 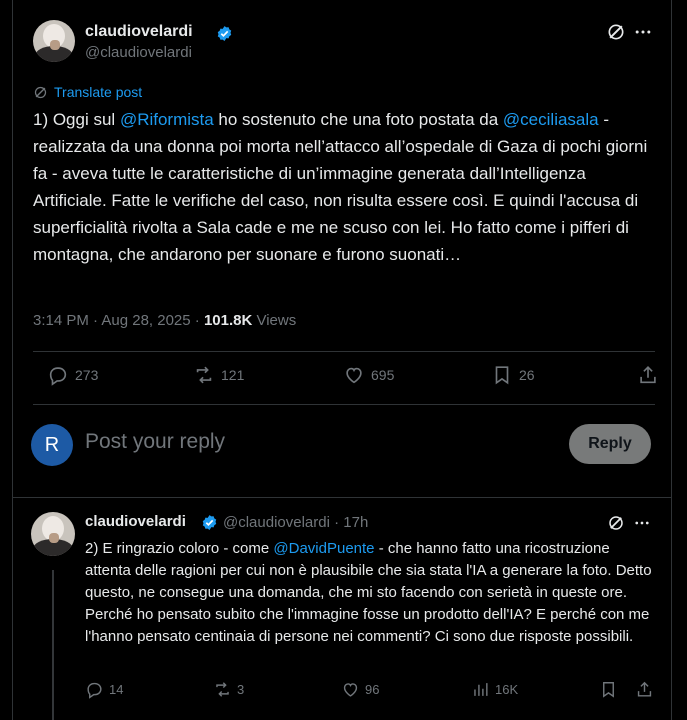 I want to click on repost-button: 3, so click(x=228, y=689).